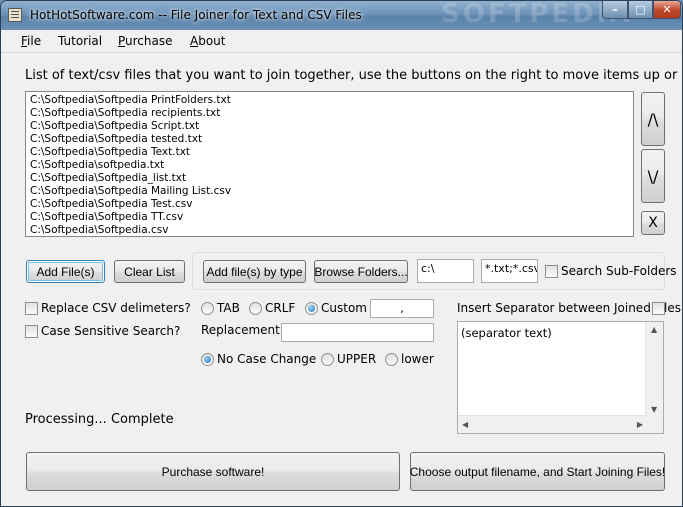 The image size is (683, 507). I want to click on replacement-field, so click(357, 332).